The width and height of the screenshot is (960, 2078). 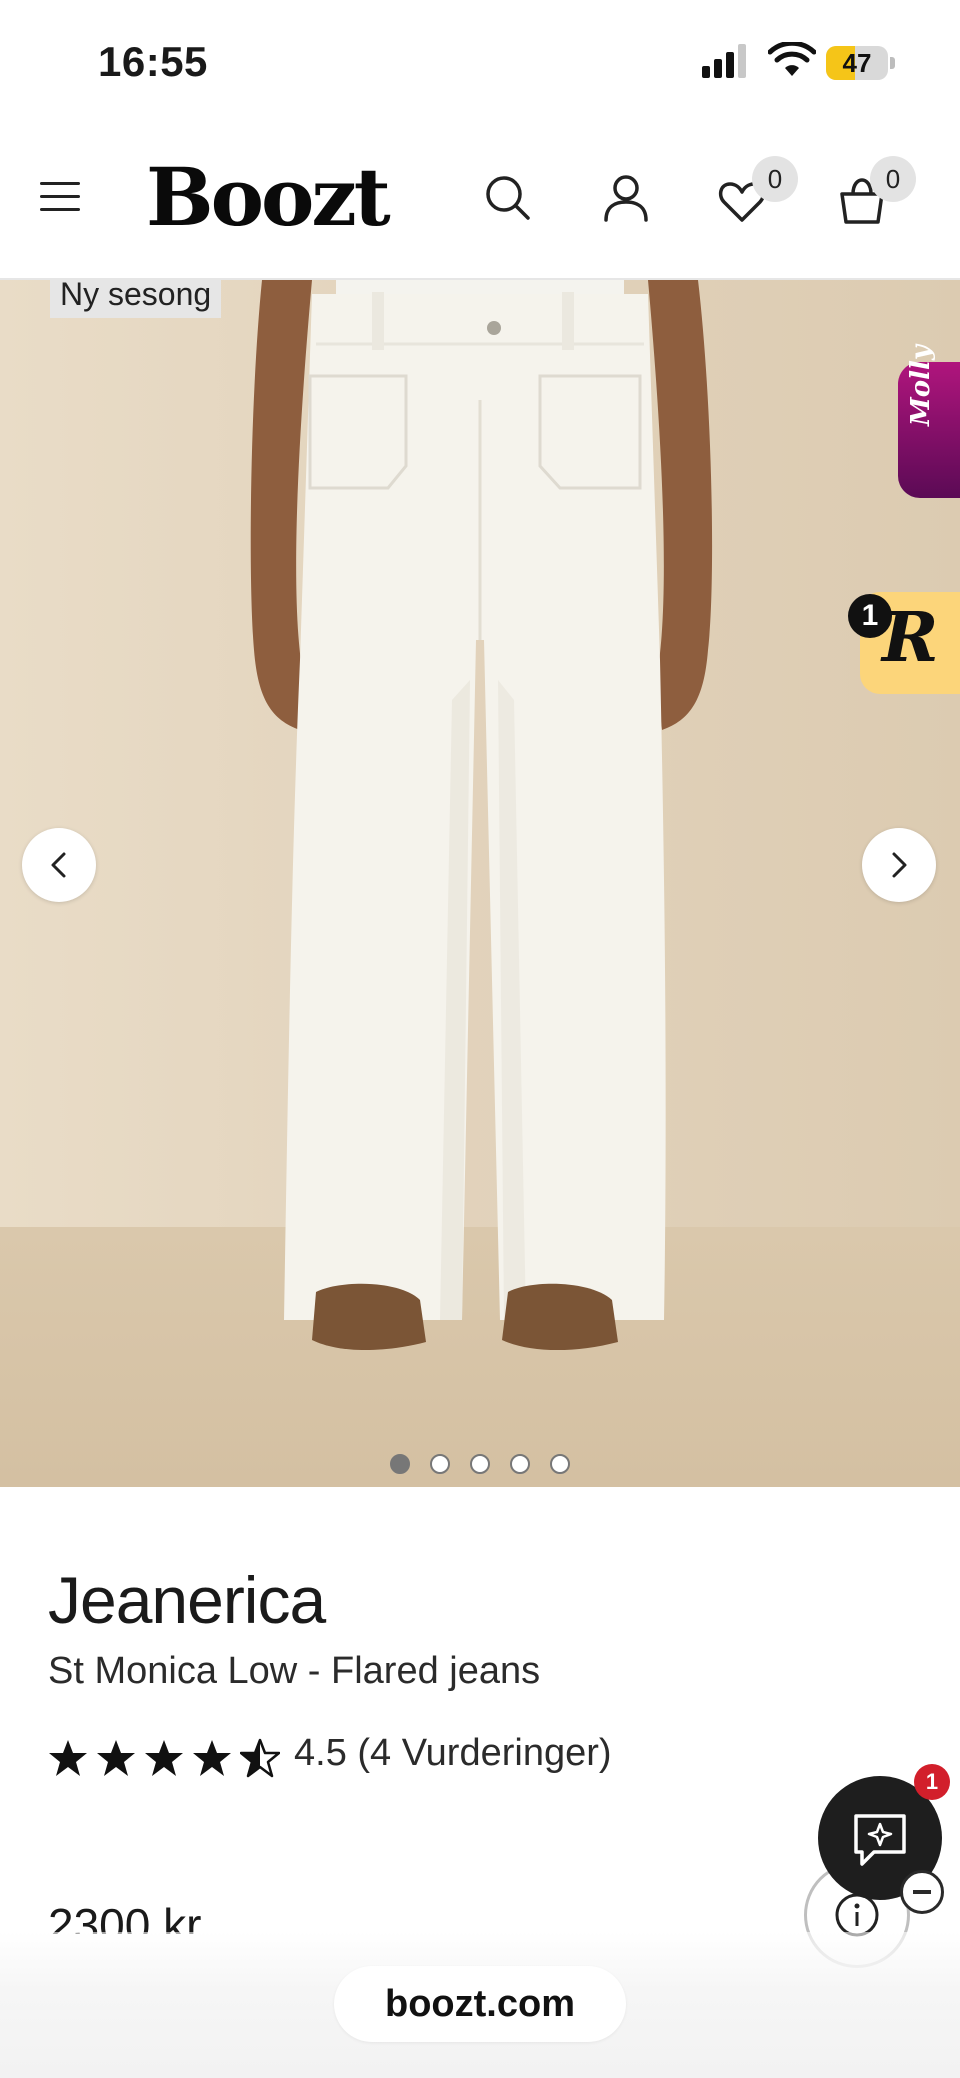 I want to click on battery-body: 47, so click(x=857, y=63).